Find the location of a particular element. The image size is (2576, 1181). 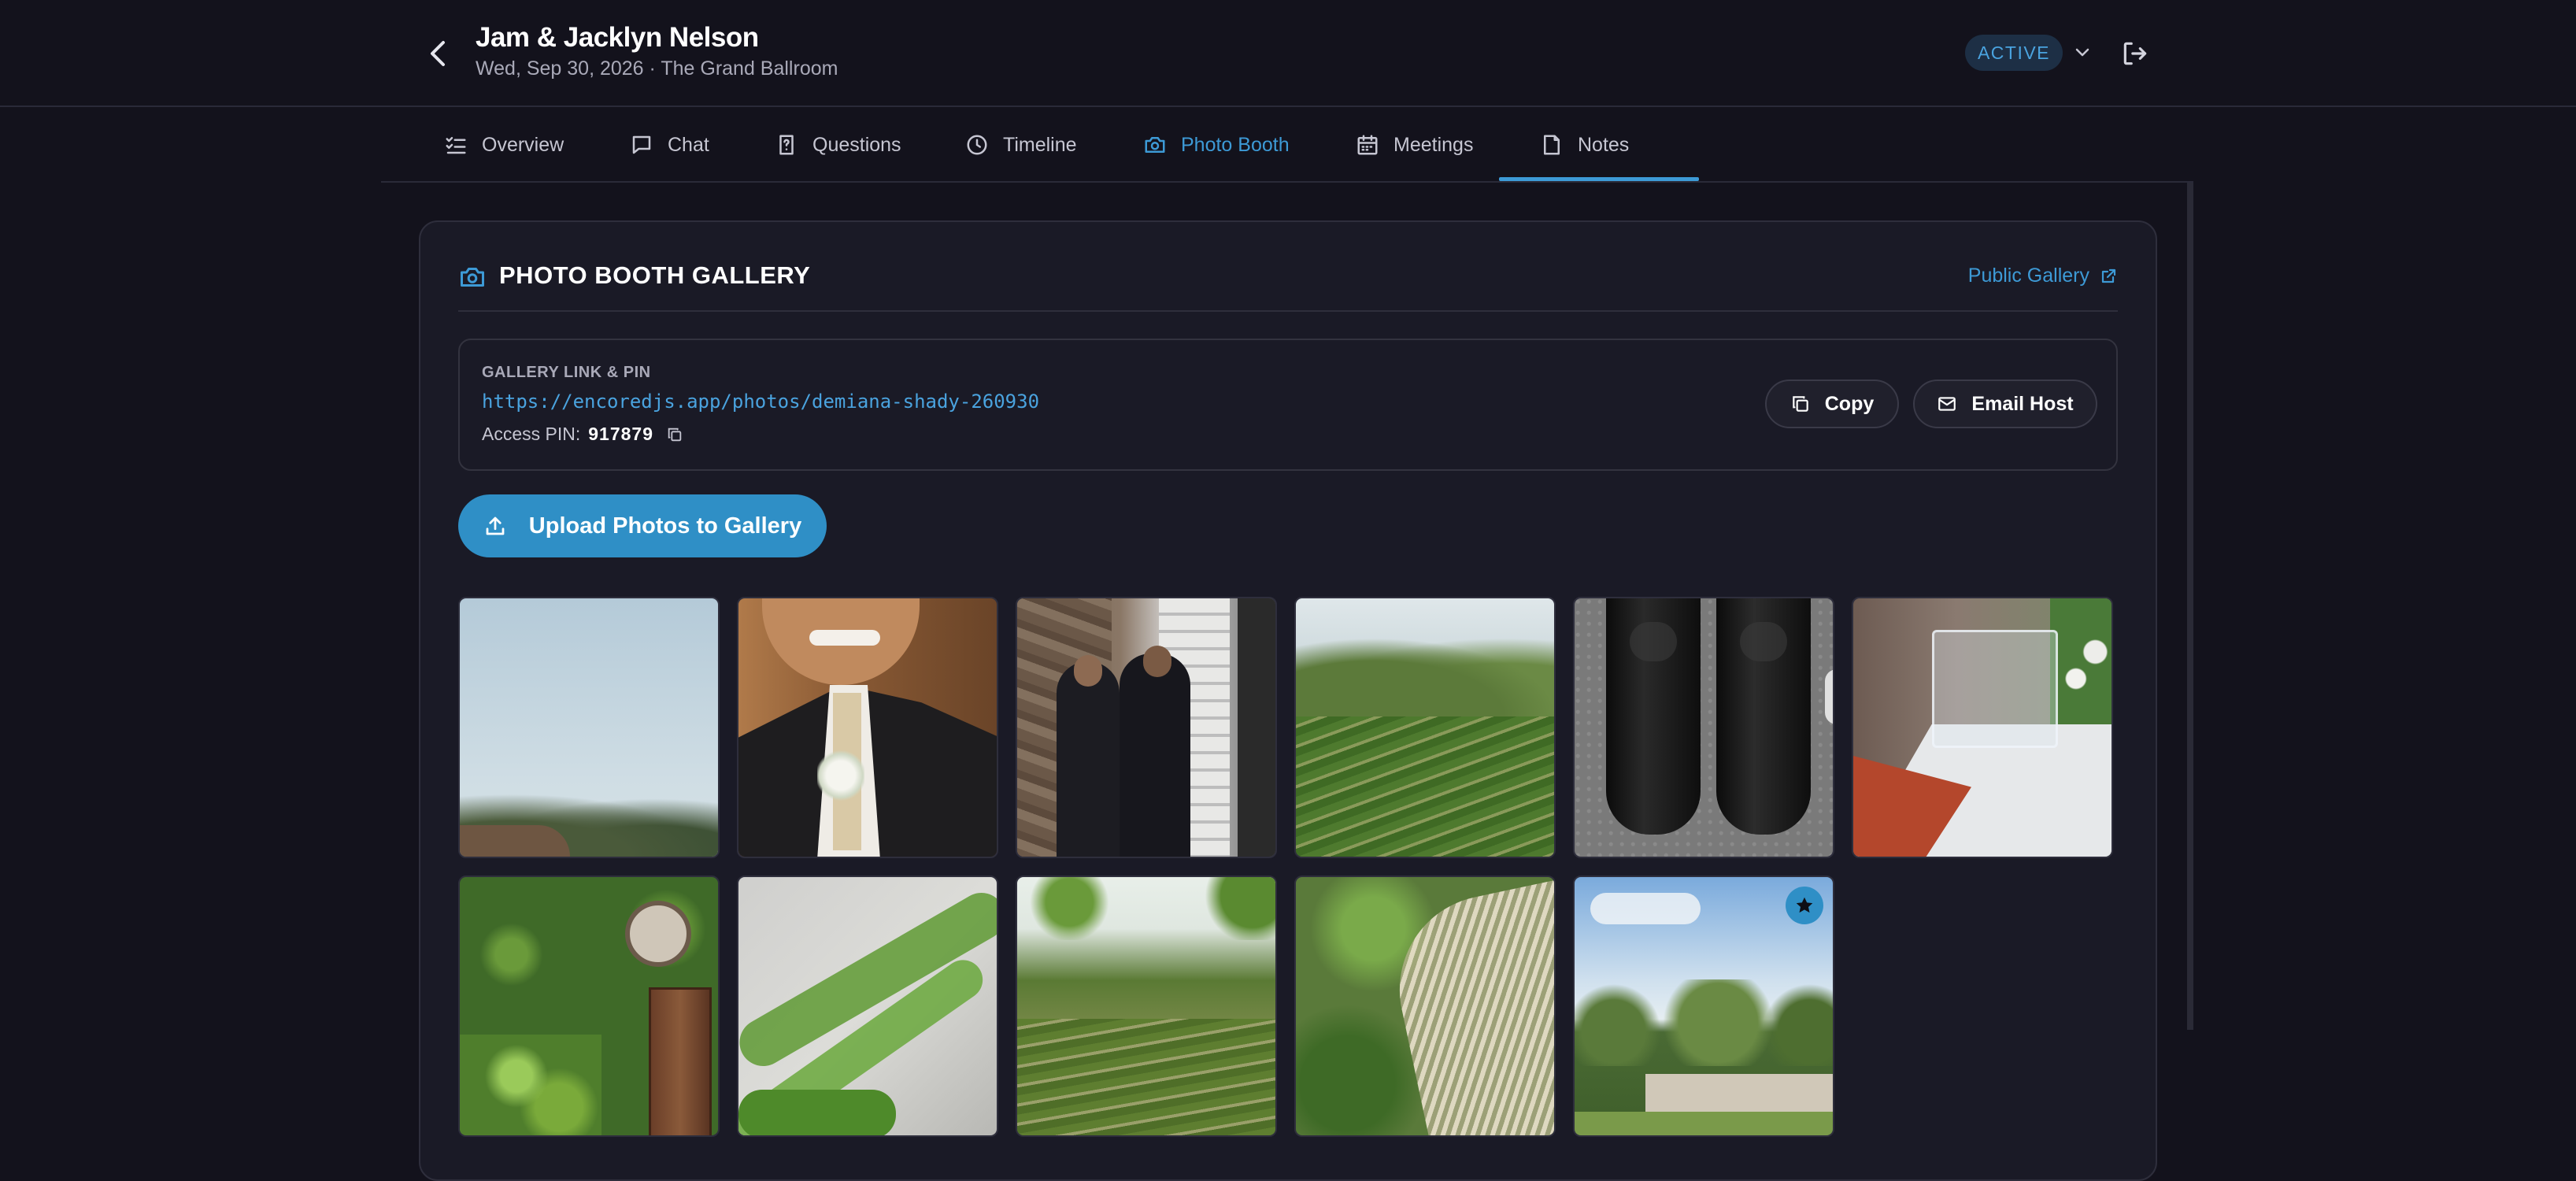

email-host-button: Email Host is located at coordinates (2005, 403).